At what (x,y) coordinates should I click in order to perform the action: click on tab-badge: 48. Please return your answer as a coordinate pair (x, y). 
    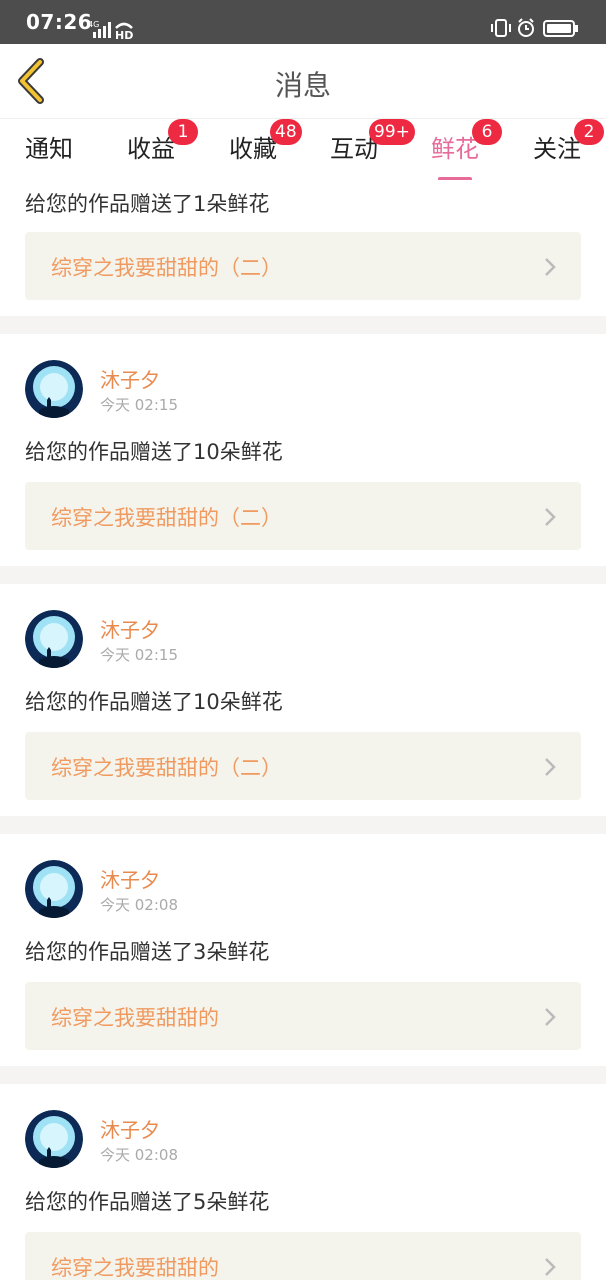
    Looking at the image, I should click on (286, 132).